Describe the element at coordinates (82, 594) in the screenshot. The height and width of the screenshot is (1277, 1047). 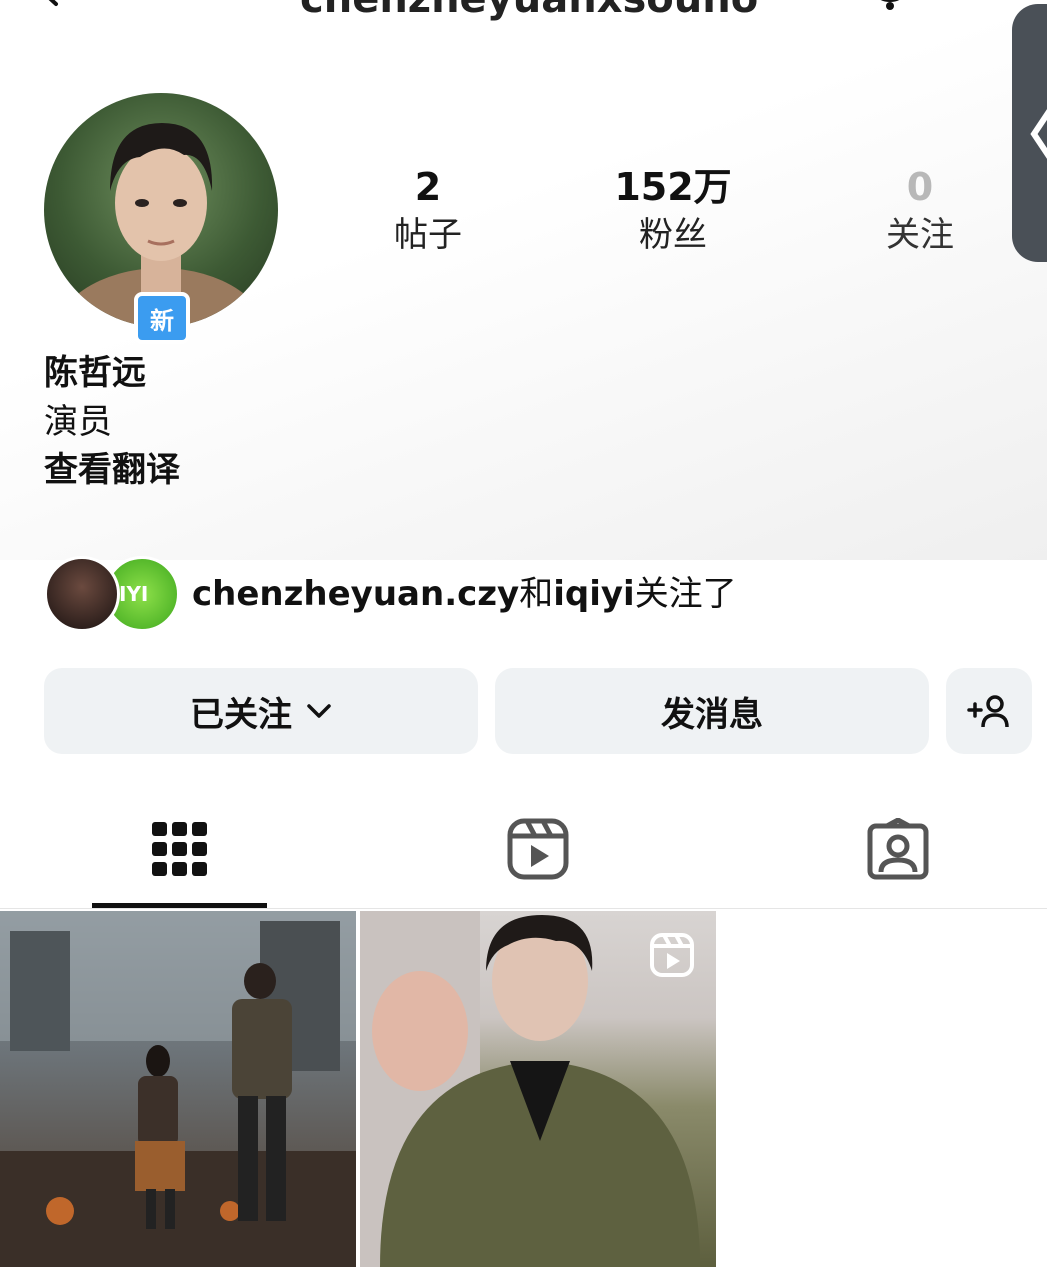
I see `follower-avatar-chenzheyuan` at that location.